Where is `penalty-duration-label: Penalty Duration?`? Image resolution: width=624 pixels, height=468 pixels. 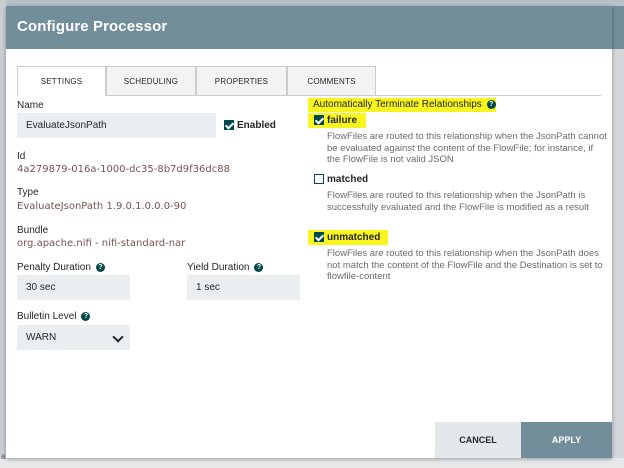
penalty-duration-label: Penalty Duration? is located at coordinates (61, 267).